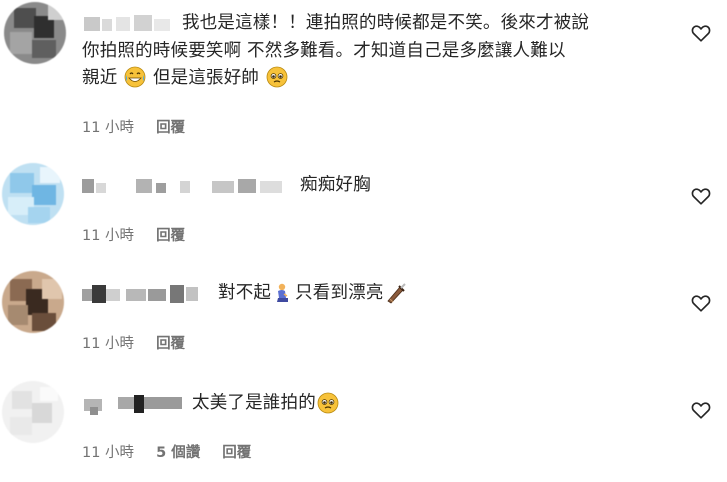 This screenshot has width=727, height=482. What do you see at coordinates (386, 23) in the screenshot?
I see `comment-line: 我也是這樣！！連拍照的時候都是不笑。後來才被說` at bounding box center [386, 23].